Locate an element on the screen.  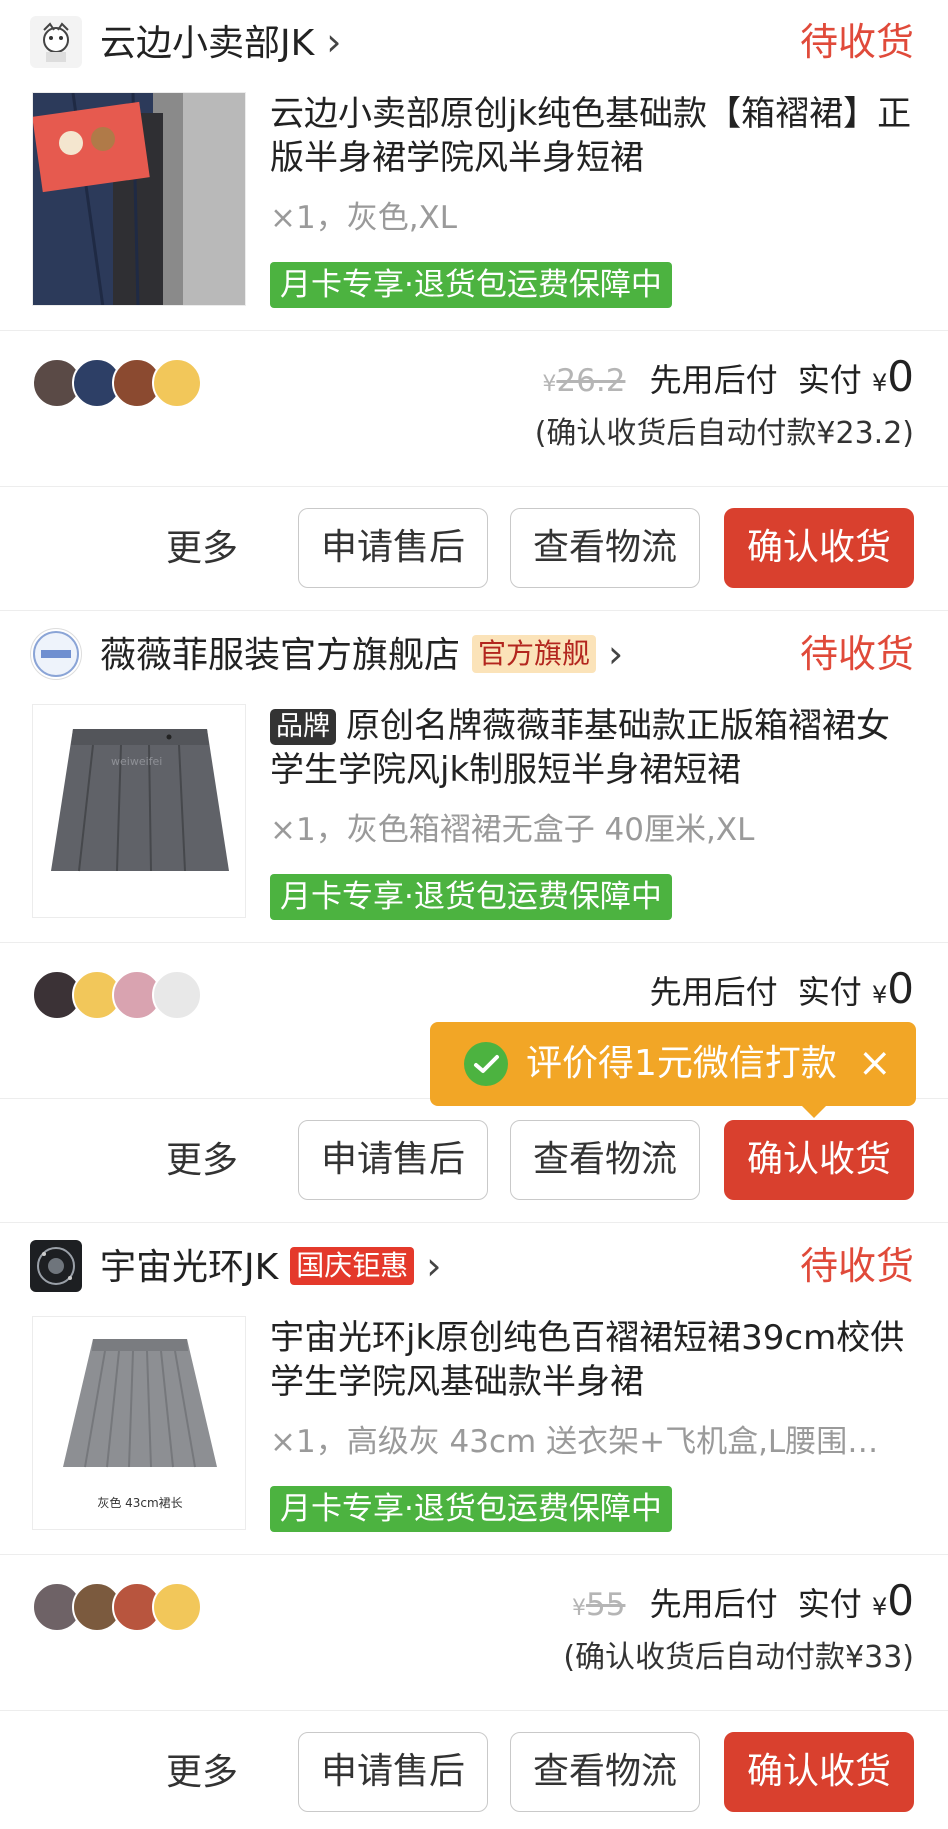
shop-name-text: 宇宙光环JK is located at coordinates (189, 1267).